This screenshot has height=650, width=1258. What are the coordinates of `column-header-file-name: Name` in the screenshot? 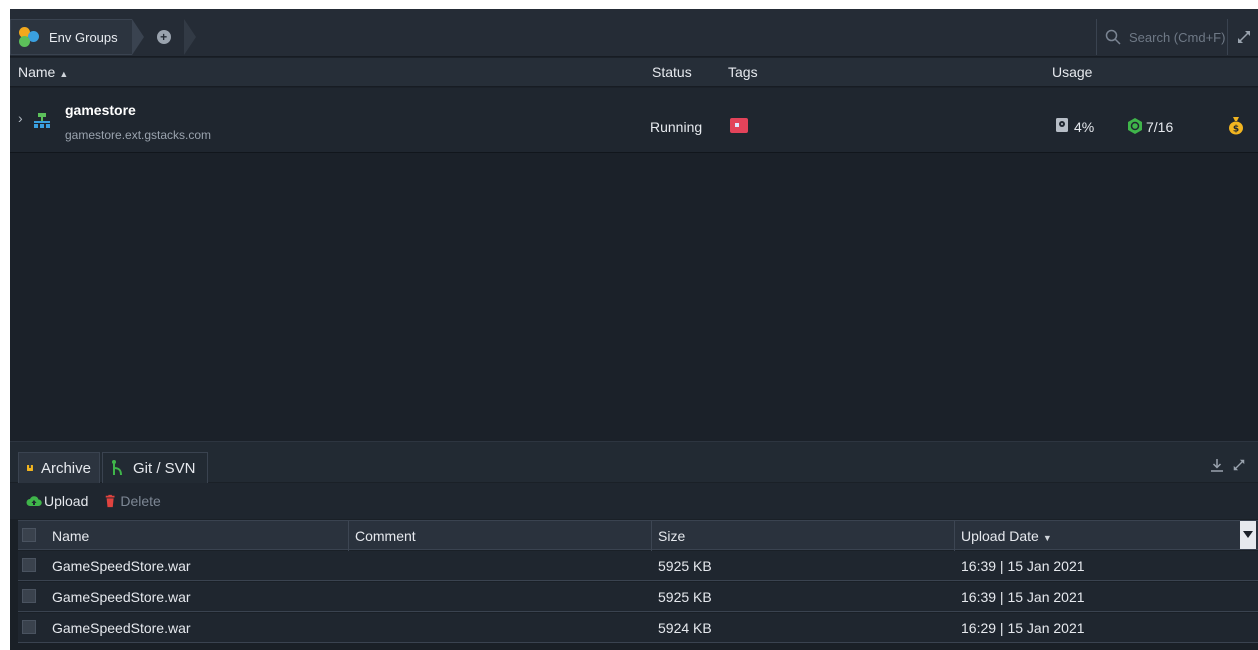 It's located at (70, 536).